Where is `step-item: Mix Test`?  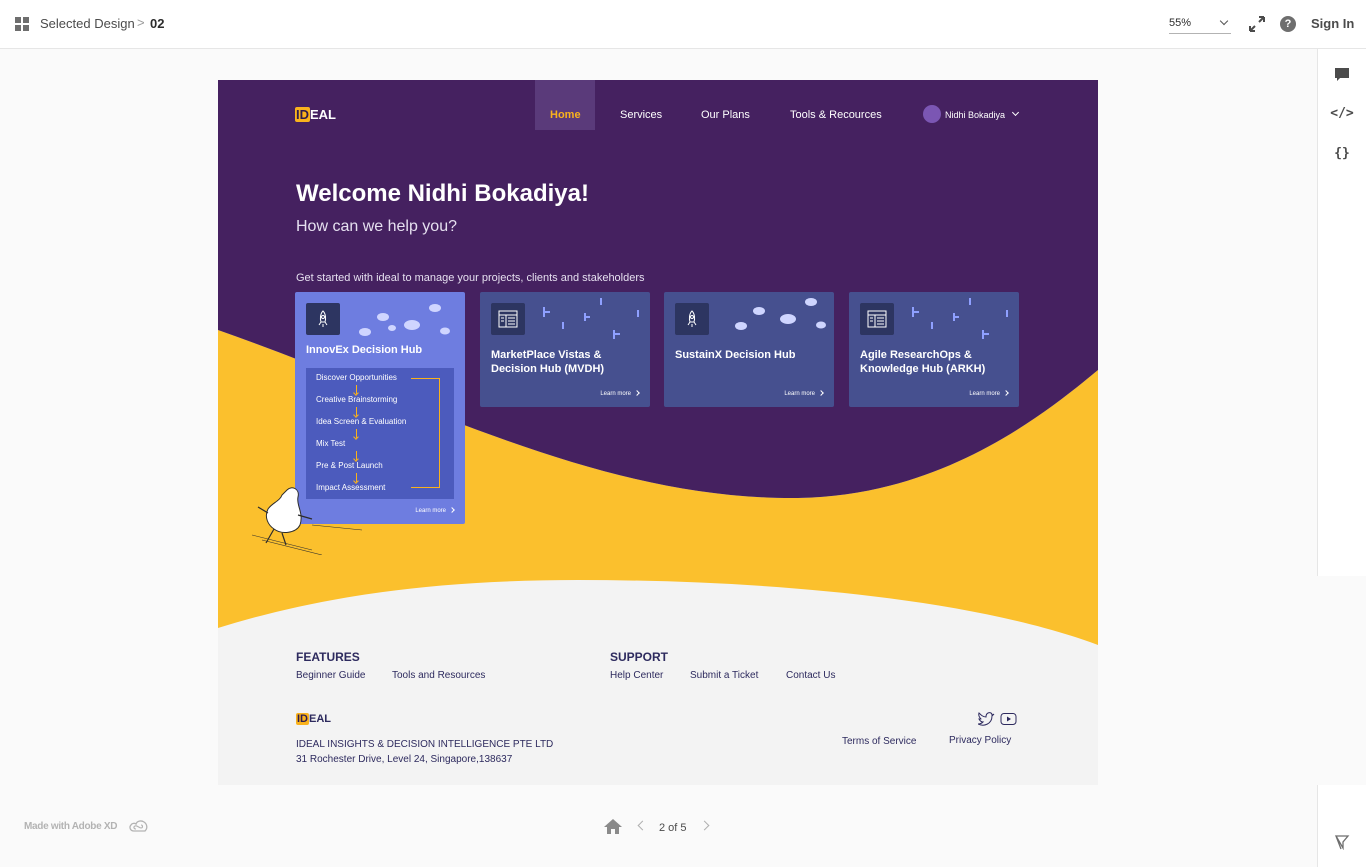
step-item: Mix Test is located at coordinates (331, 443).